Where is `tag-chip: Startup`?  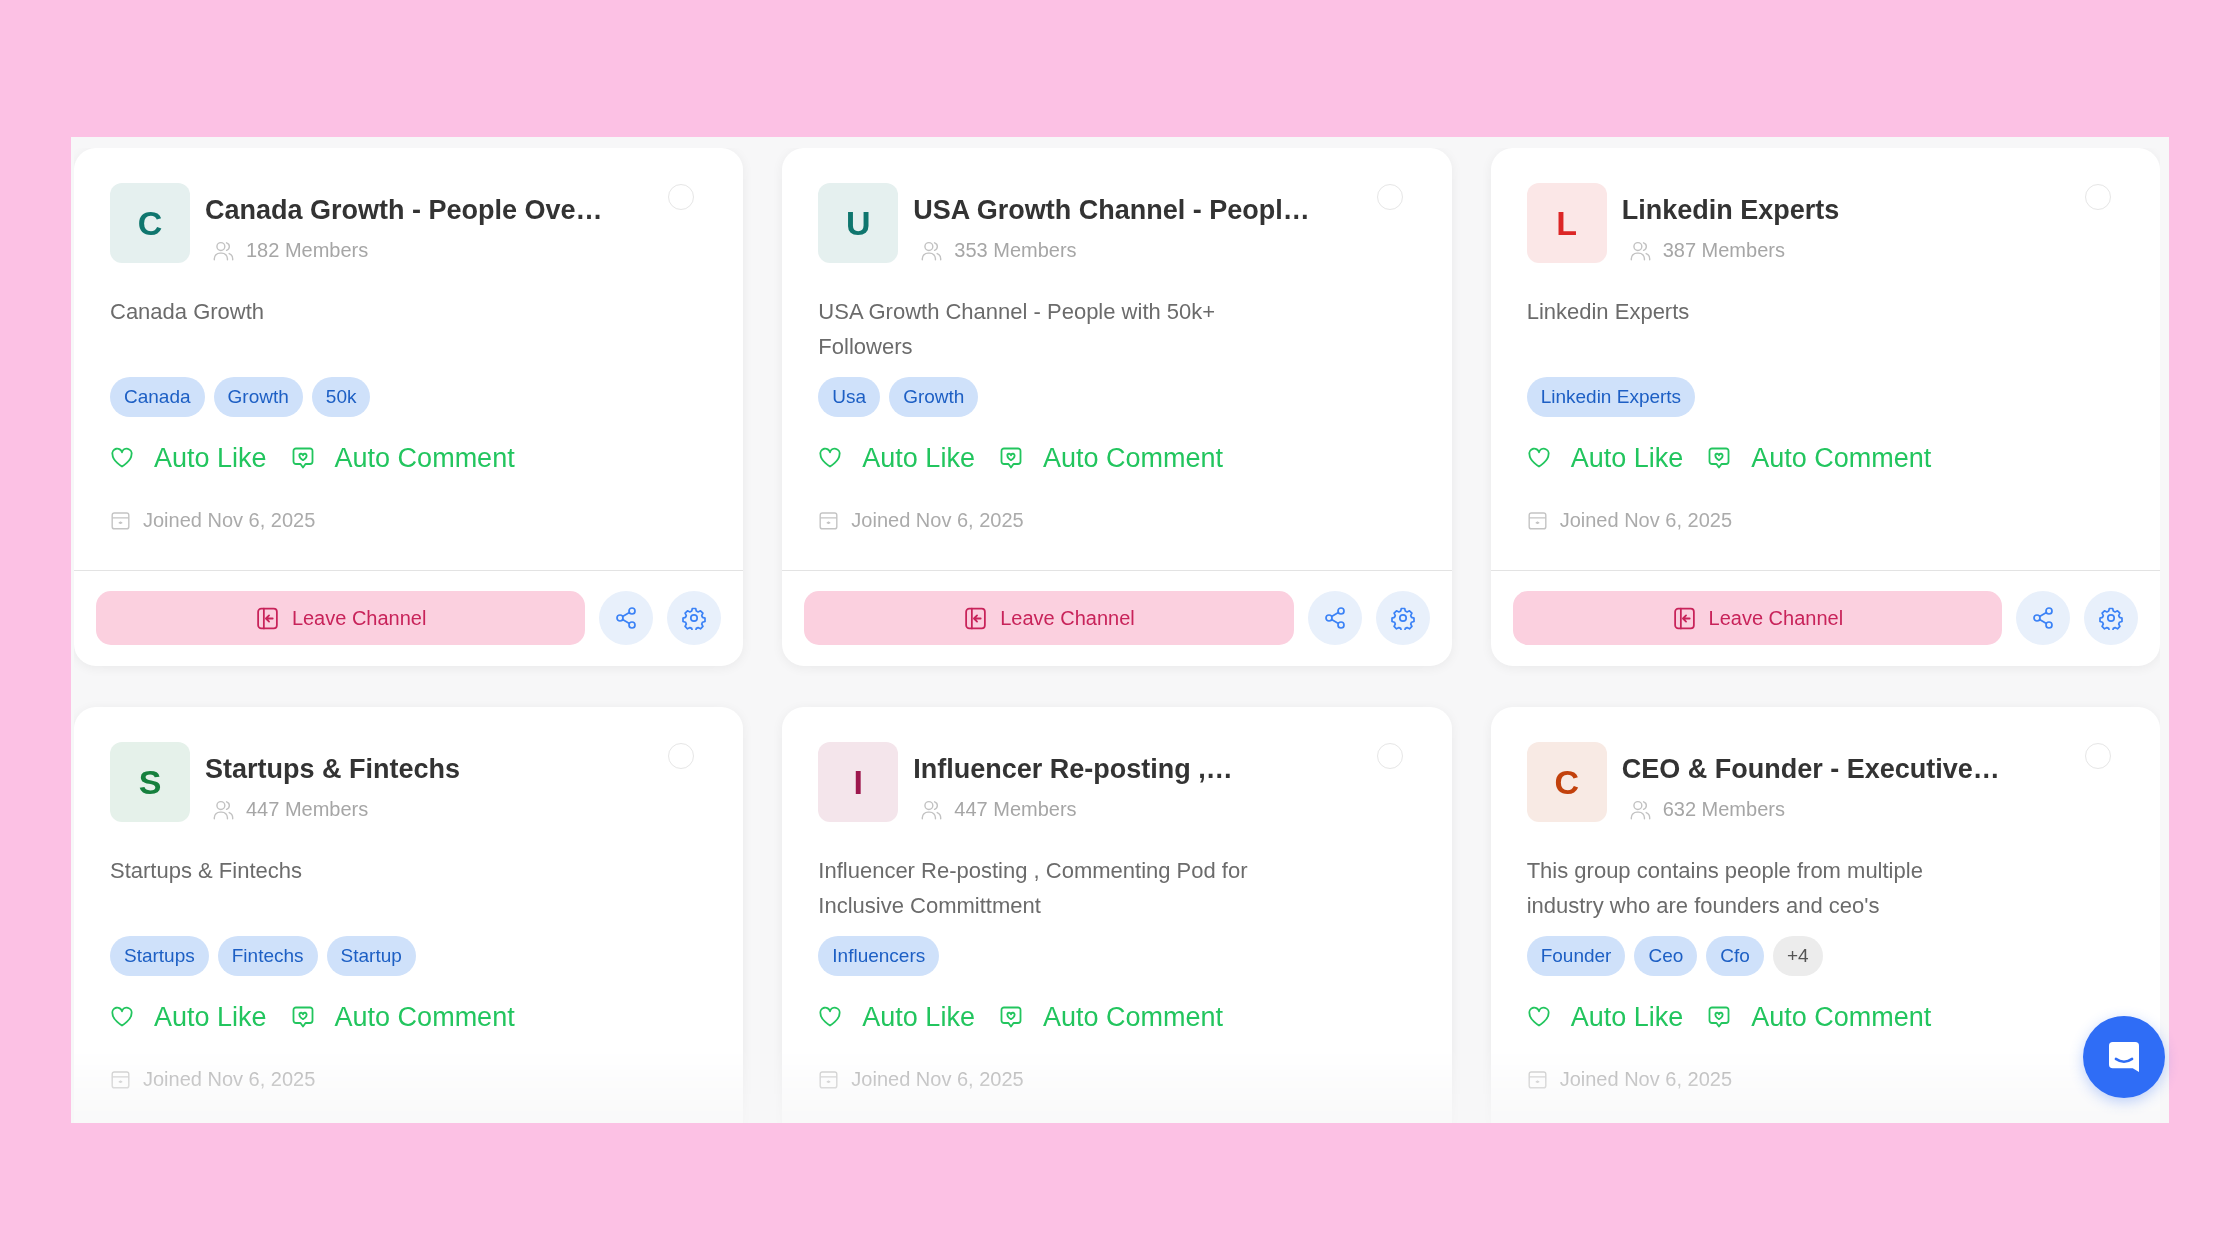
tag-chip: Startup is located at coordinates (371, 956).